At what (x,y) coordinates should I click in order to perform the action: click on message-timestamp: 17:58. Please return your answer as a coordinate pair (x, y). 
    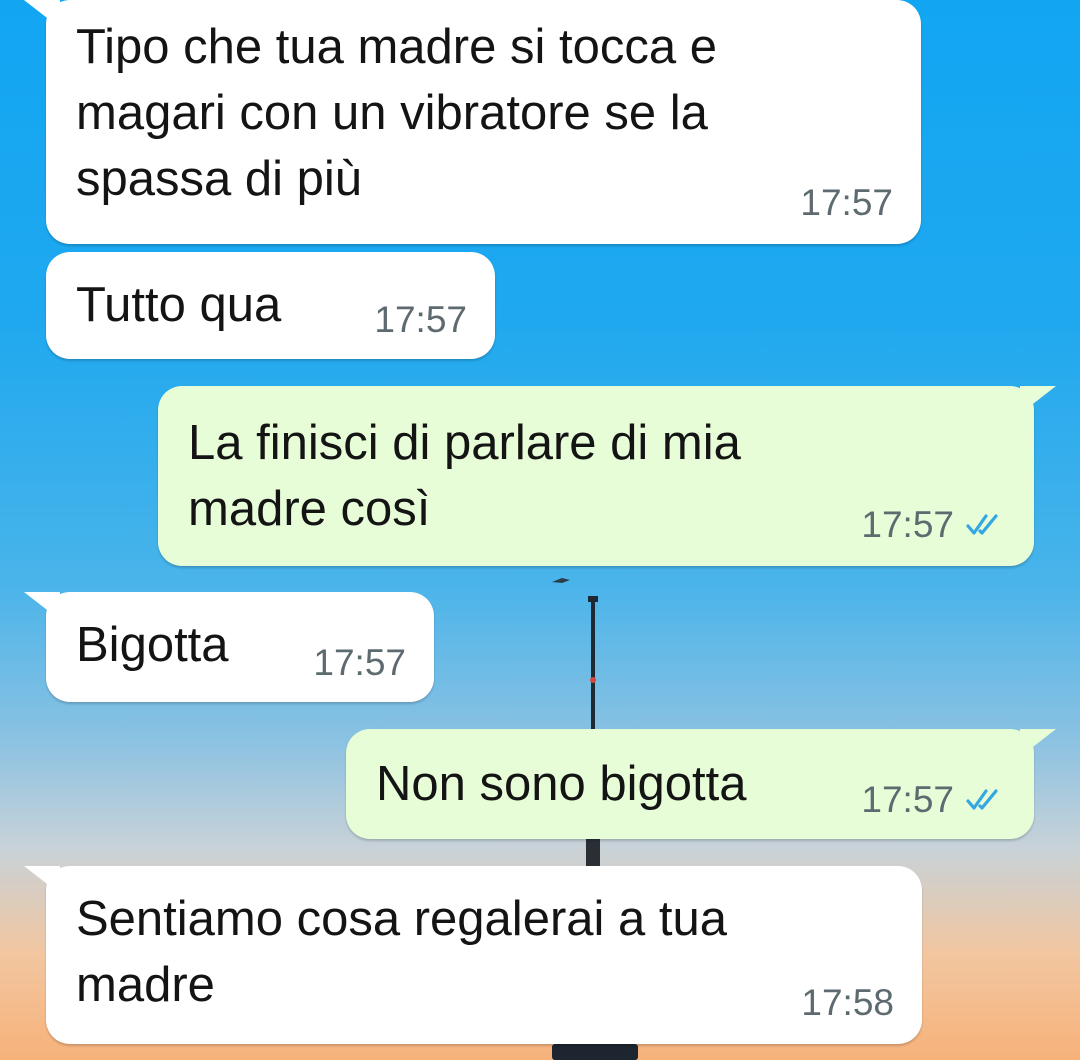
    Looking at the image, I should click on (847, 1002).